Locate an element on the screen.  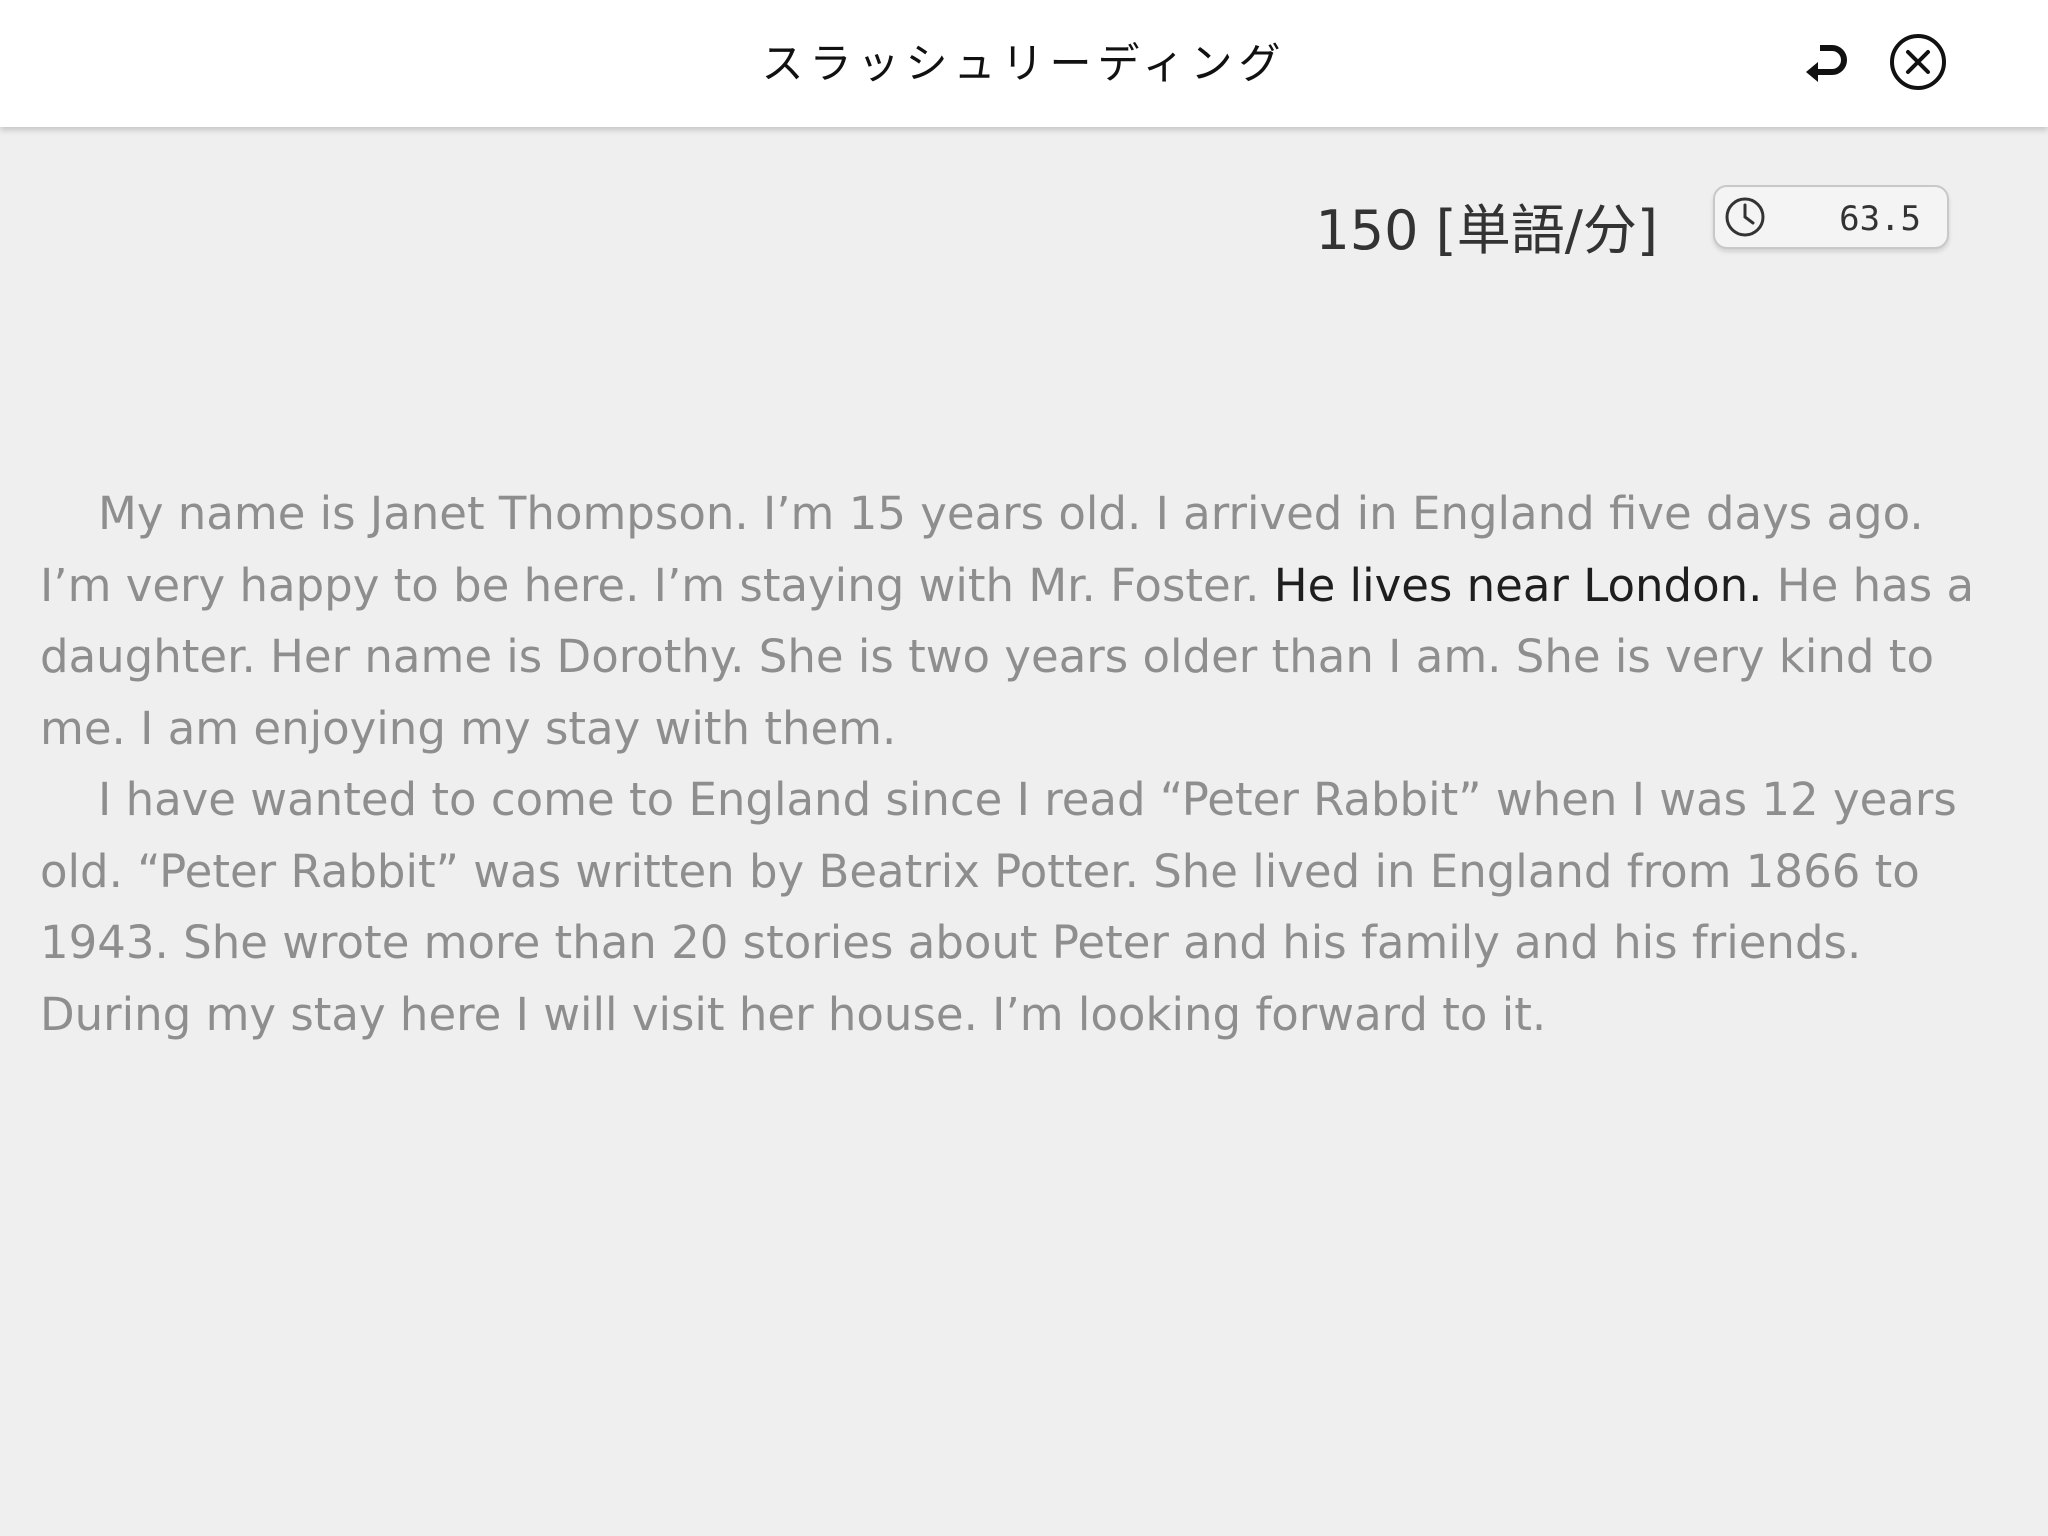
clock-icon is located at coordinates (1745, 217).